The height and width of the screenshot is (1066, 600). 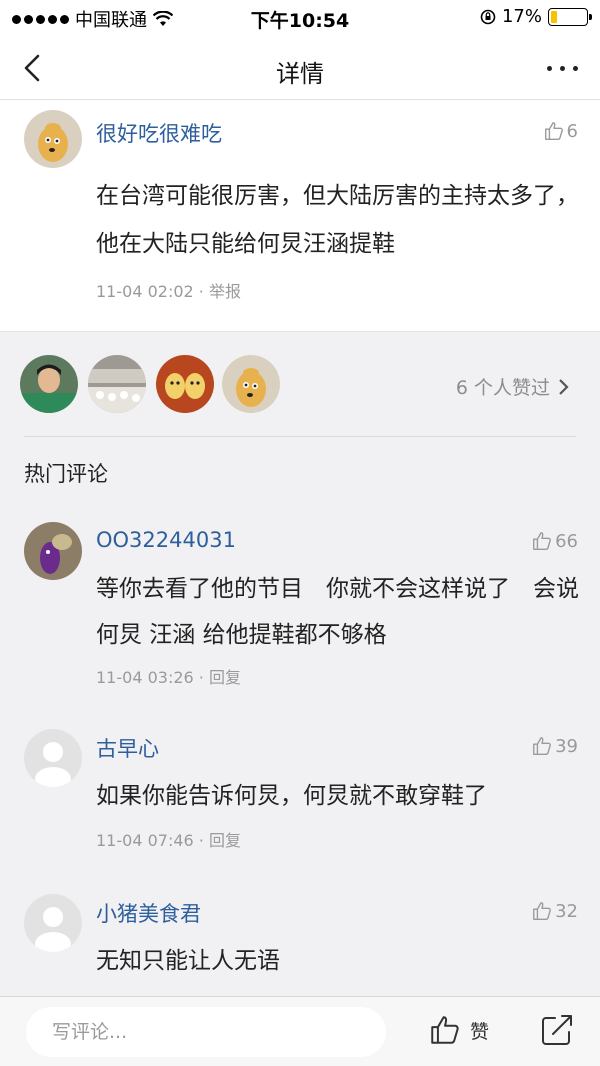 What do you see at coordinates (300, 74) in the screenshot?
I see `page-title: 详情` at bounding box center [300, 74].